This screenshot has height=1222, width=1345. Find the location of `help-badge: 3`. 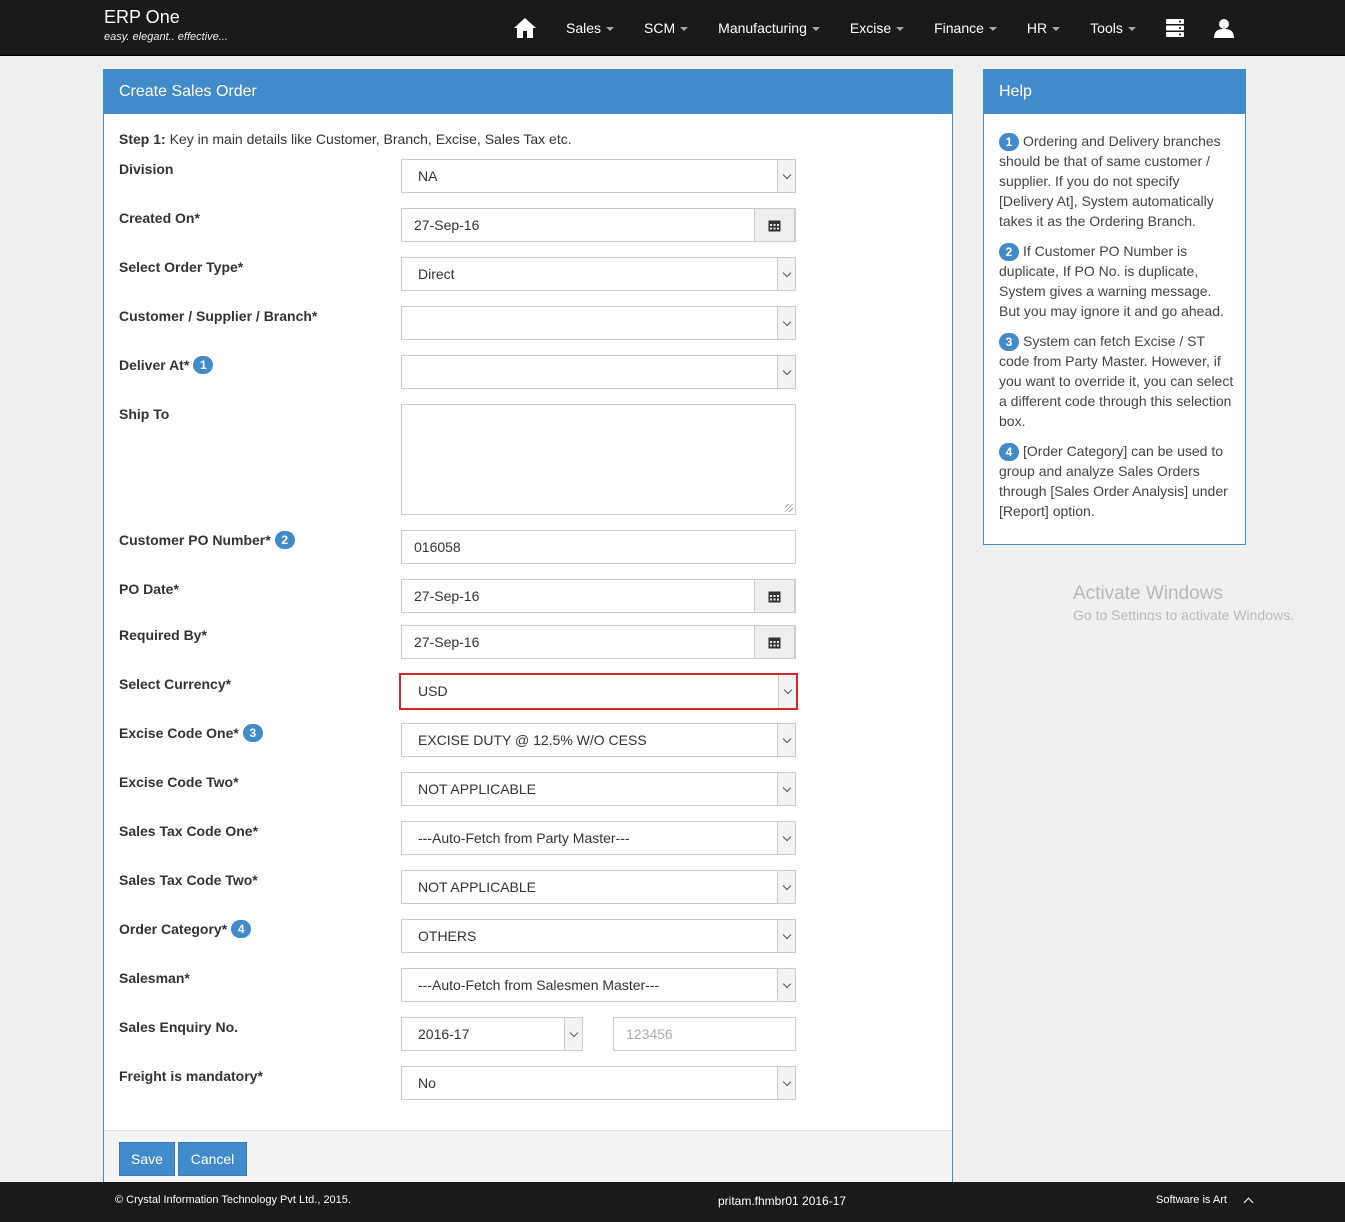

help-badge: 3 is located at coordinates (1009, 342).